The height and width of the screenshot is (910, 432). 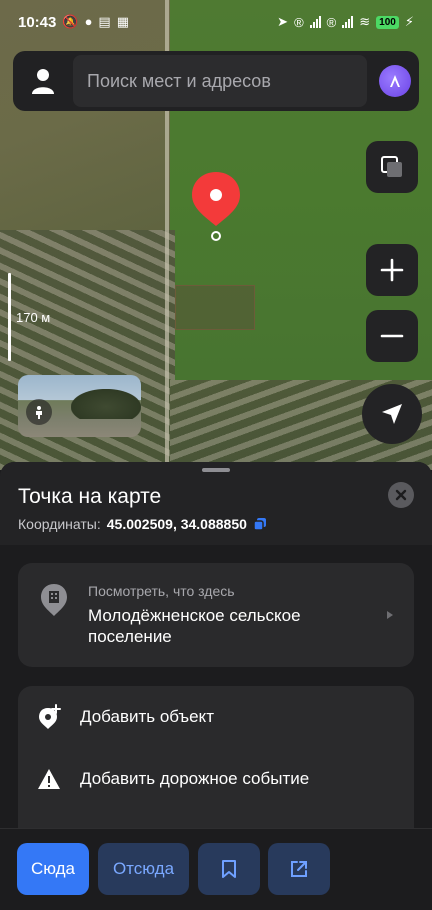 What do you see at coordinates (390, 615) in the screenshot?
I see `chevron-right-icon` at bounding box center [390, 615].